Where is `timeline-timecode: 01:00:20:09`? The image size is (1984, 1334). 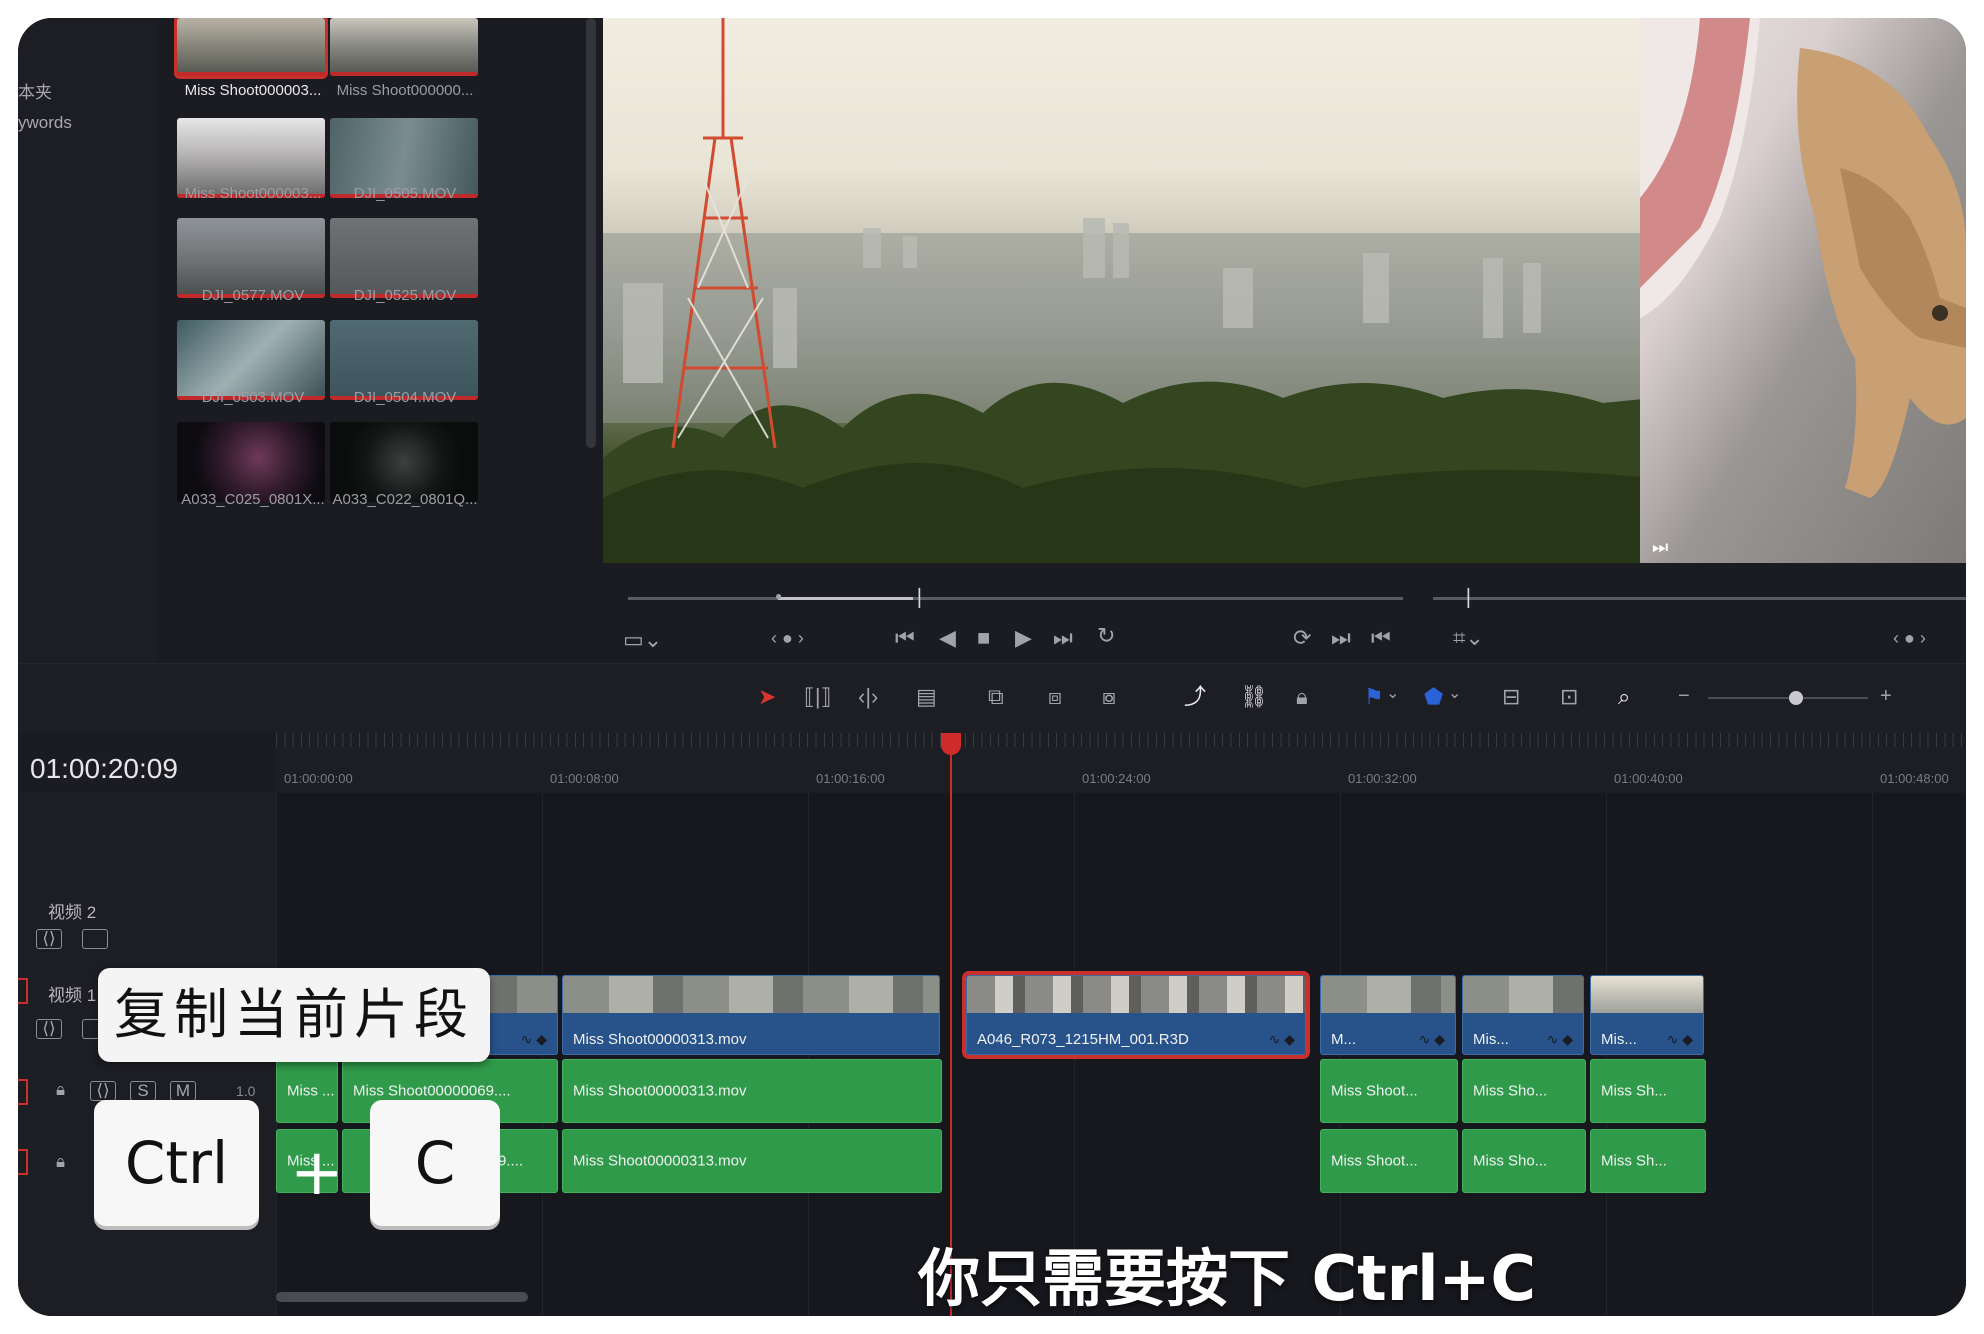 timeline-timecode: 01:00:20:09 is located at coordinates (104, 769).